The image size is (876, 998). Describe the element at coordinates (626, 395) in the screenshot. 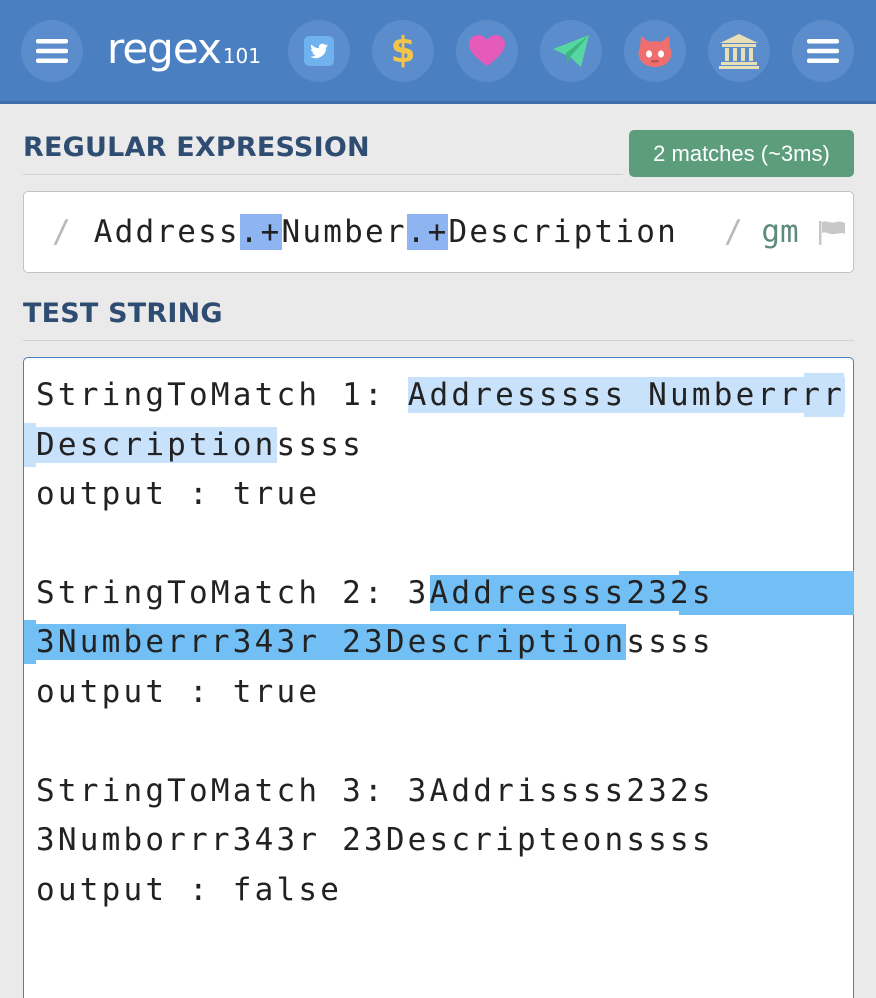

I see `match-highlight: Addresssss Numberrrr` at that location.